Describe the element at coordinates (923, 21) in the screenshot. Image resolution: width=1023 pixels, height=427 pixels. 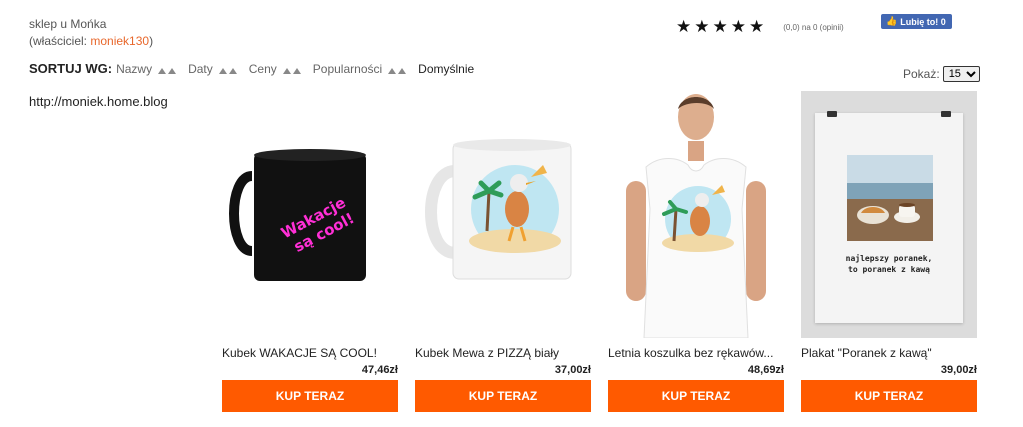
I see `facebook-like-label: Lubię to! 0` at that location.